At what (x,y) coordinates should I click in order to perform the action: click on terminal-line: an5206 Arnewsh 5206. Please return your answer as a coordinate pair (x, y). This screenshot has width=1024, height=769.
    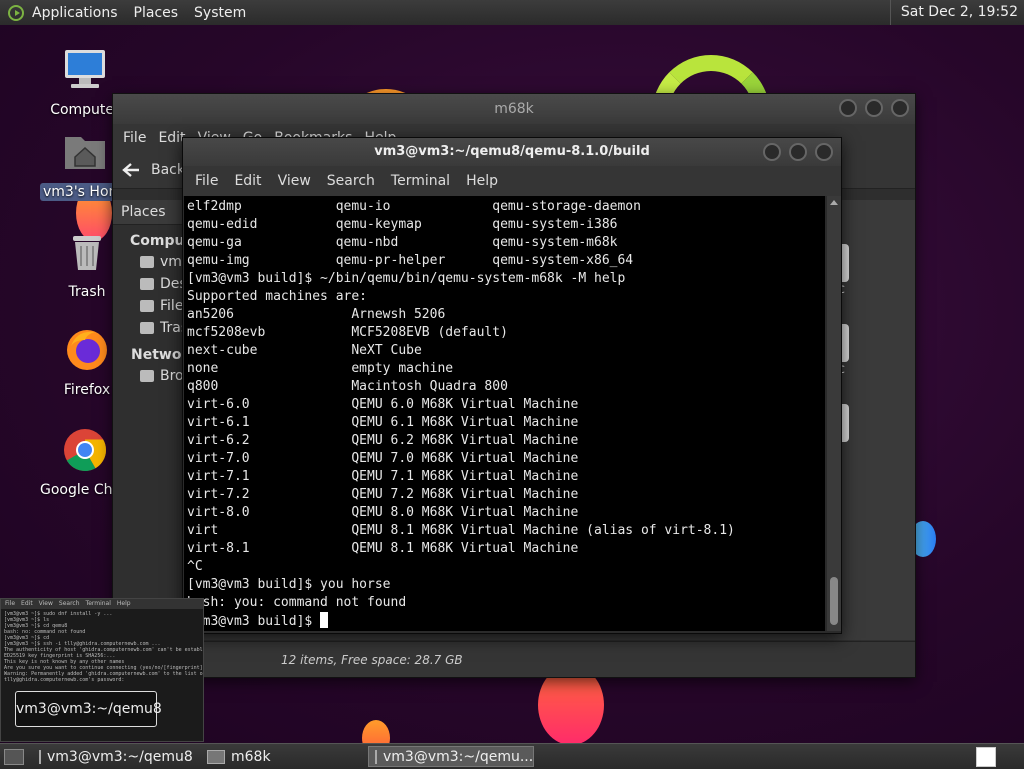
    Looking at the image, I should click on (316, 314).